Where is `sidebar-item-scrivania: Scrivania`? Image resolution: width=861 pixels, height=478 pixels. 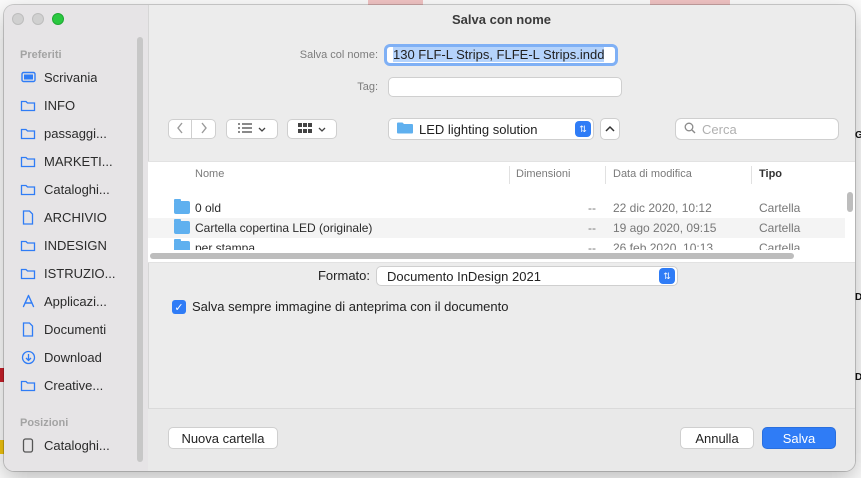
sidebar-item-scrivania: Scrivania is located at coordinates (79, 77).